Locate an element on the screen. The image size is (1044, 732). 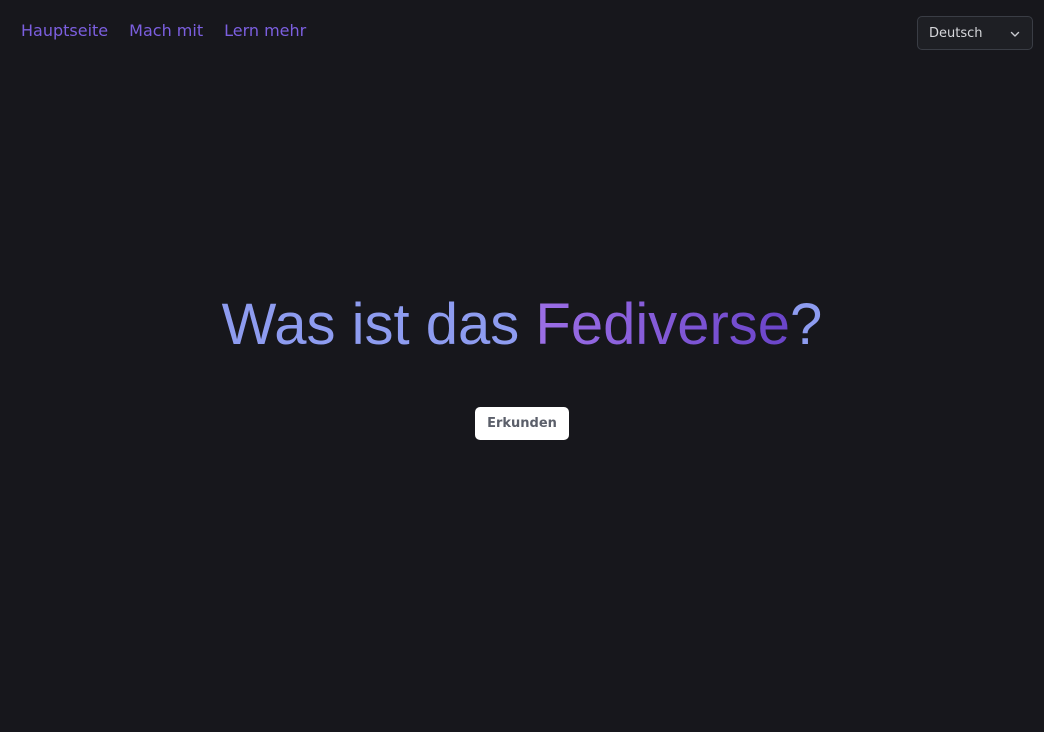
nav-link-lern-mehr: Lern mehr is located at coordinates (265, 31).